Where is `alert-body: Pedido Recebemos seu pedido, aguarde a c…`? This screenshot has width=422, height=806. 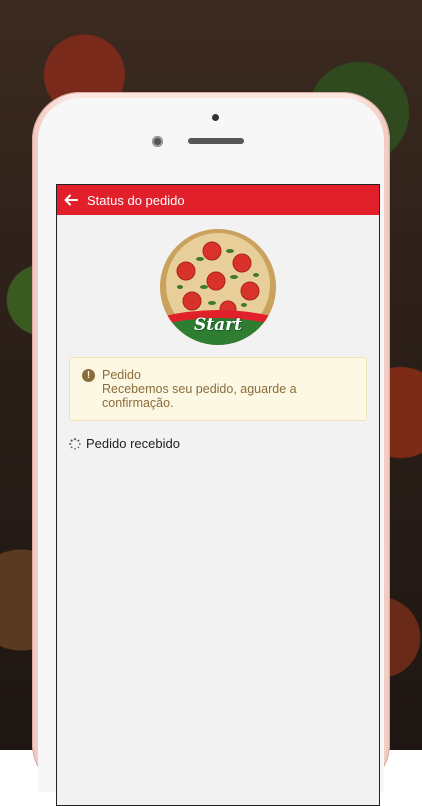
alert-body: Pedido Recebemos seu pedido, aguarde a c… is located at coordinates (229, 389).